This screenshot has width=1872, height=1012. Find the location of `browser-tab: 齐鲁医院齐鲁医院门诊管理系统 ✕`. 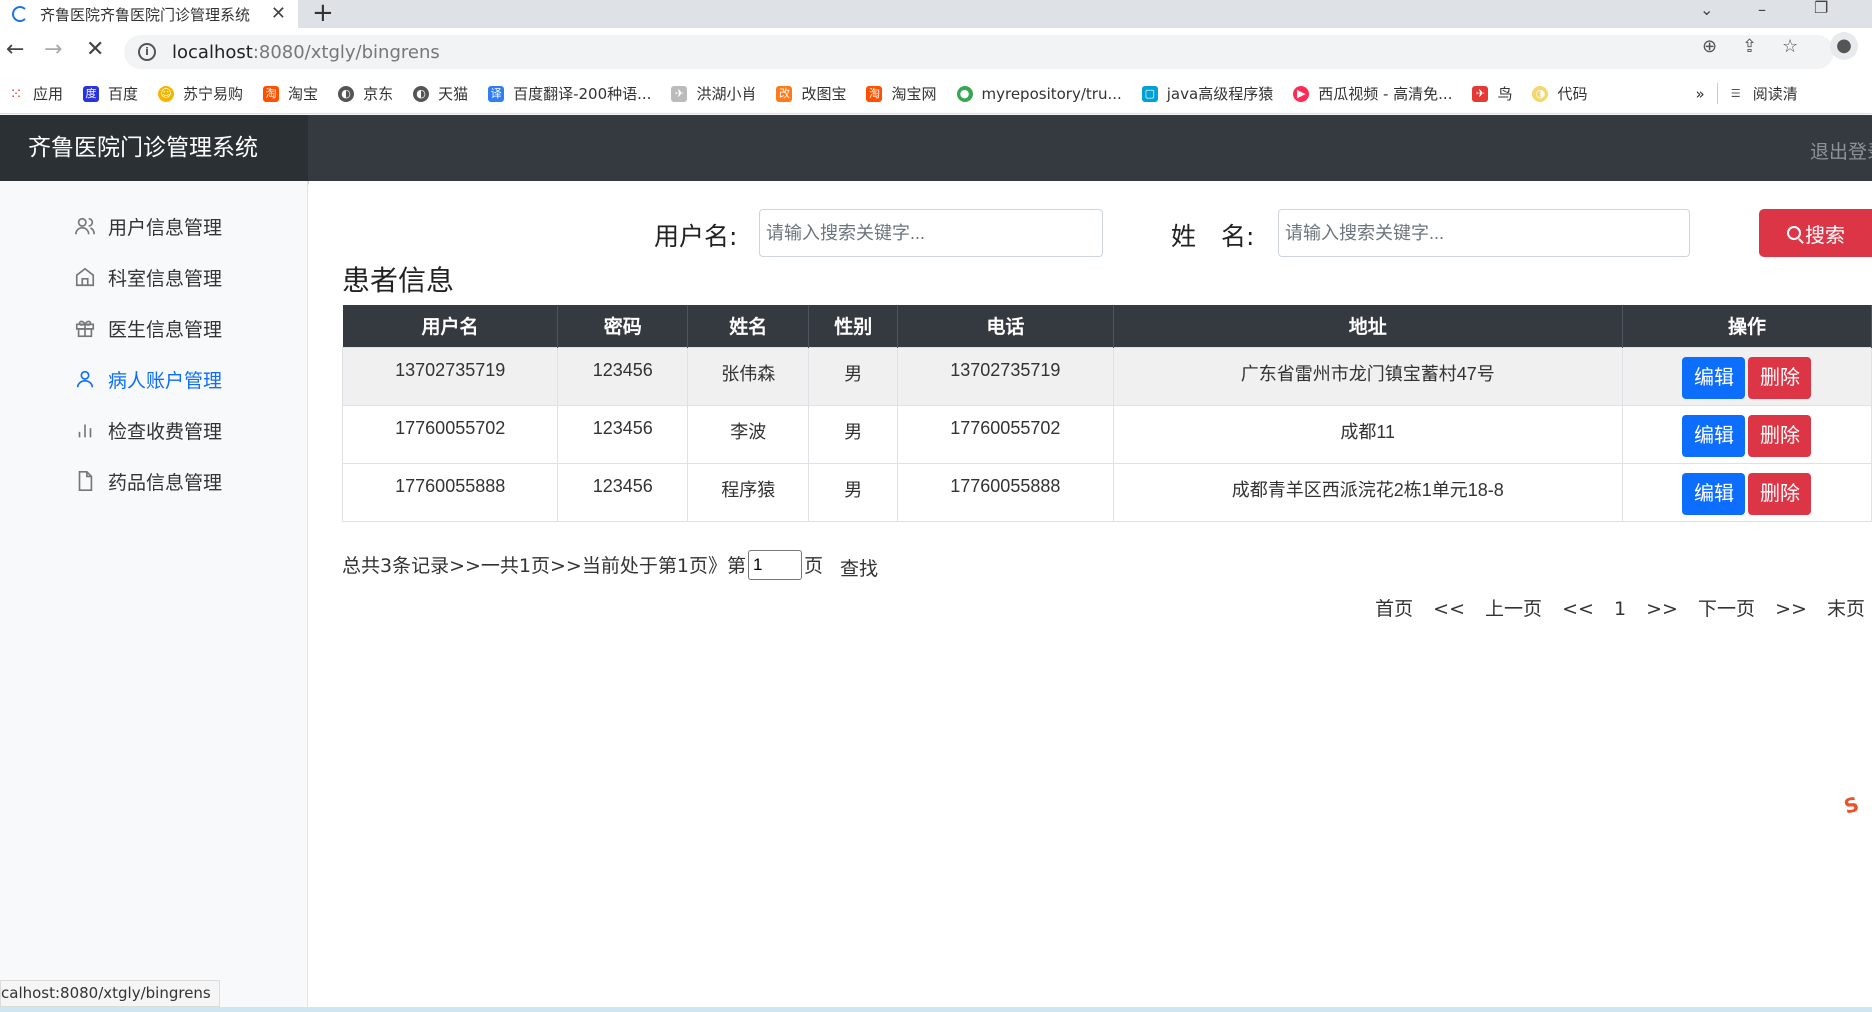

browser-tab: 齐鲁医院齐鲁医院门诊管理系统 ✕ is located at coordinates (149, 14).